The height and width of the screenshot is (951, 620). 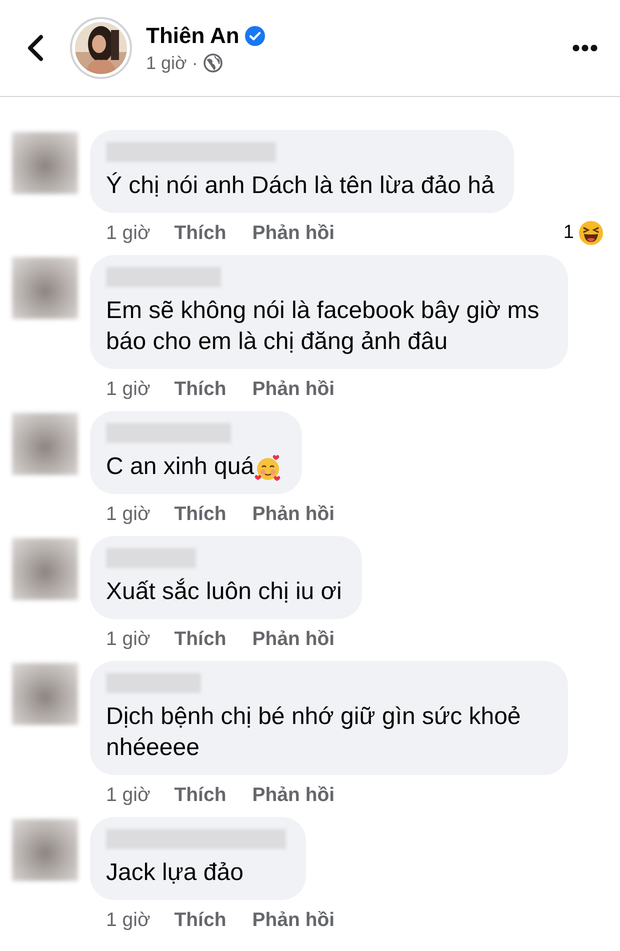 What do you see at coordinates (591, 233) in the screenshot?
I see `laughing-face-icon` at bounding box center [591, 233].